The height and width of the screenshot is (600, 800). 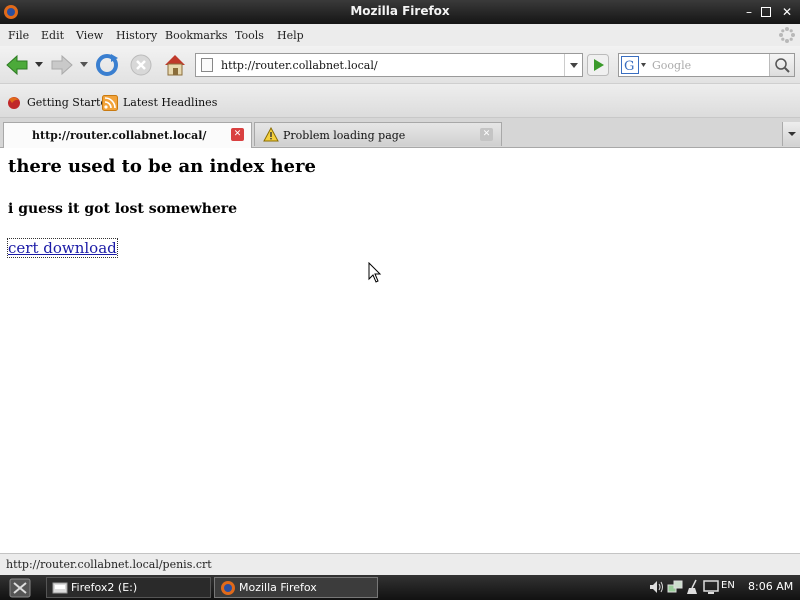 What do you see at coordinates (787, 35) in the screenshot?
I see `throbber-icon` at bounding box center [787, 35].